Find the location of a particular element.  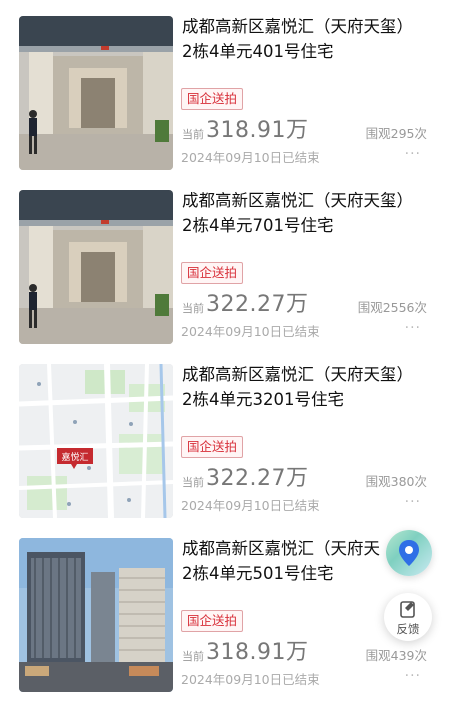

edit-note-icon is located at coordinates (407, 609).